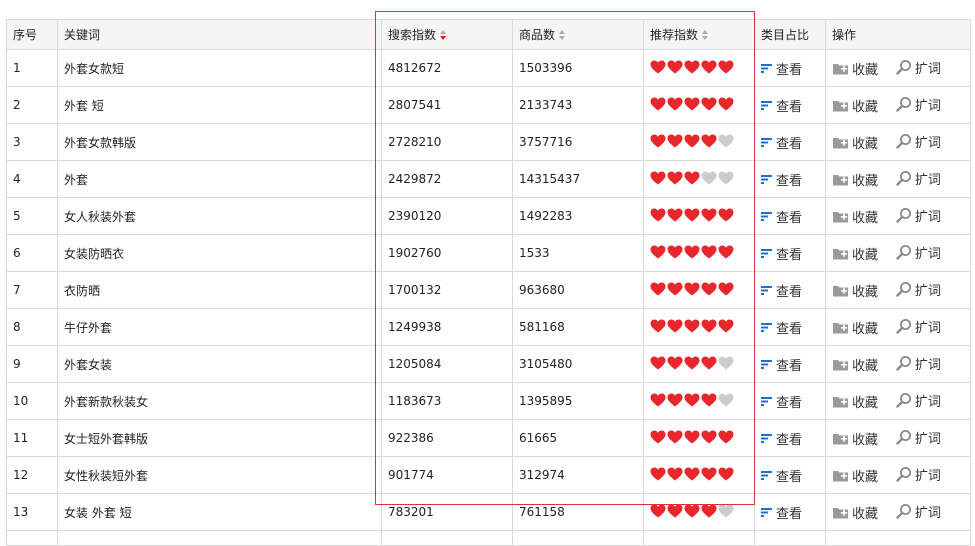  Describe the element at coordinates (840, 439) in the screenshot. I see `folder-add-icon` at that location.